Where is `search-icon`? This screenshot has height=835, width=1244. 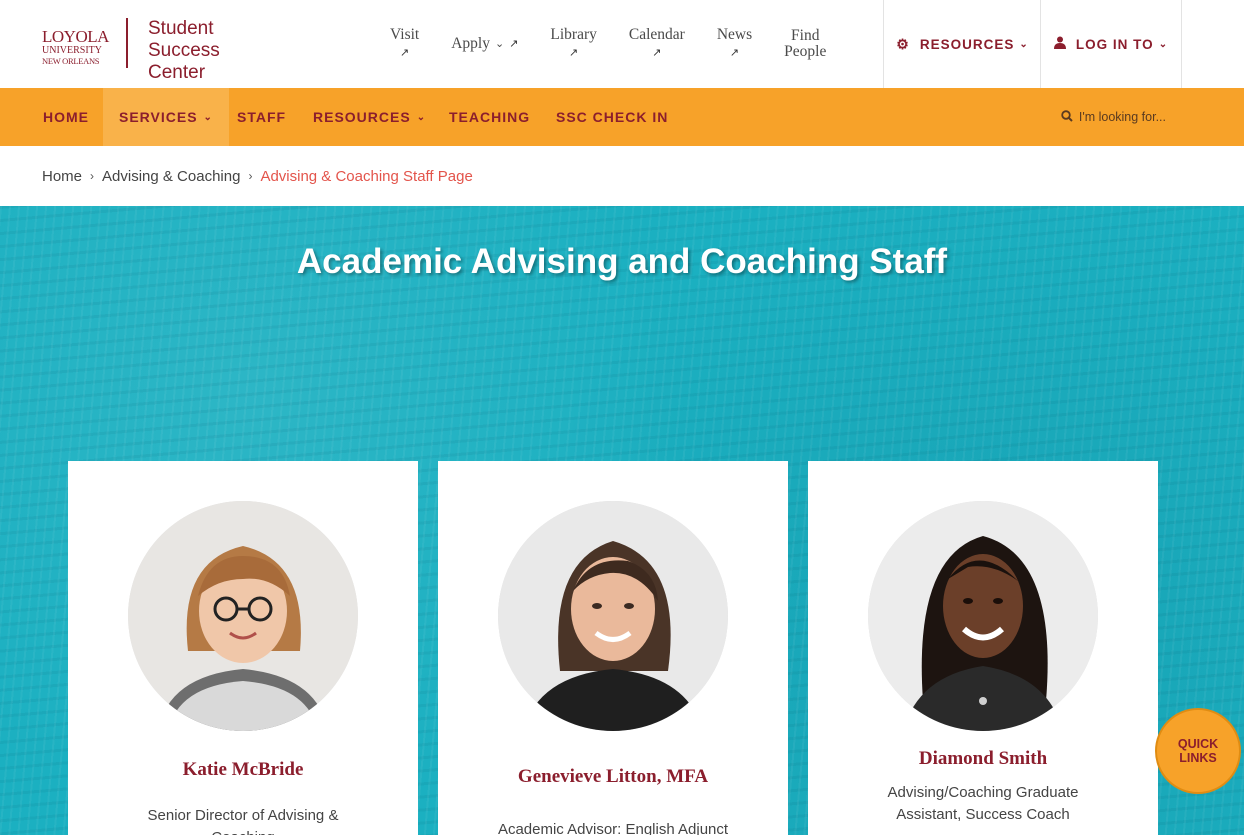 search-icon is located at coordinates (1067, 117).